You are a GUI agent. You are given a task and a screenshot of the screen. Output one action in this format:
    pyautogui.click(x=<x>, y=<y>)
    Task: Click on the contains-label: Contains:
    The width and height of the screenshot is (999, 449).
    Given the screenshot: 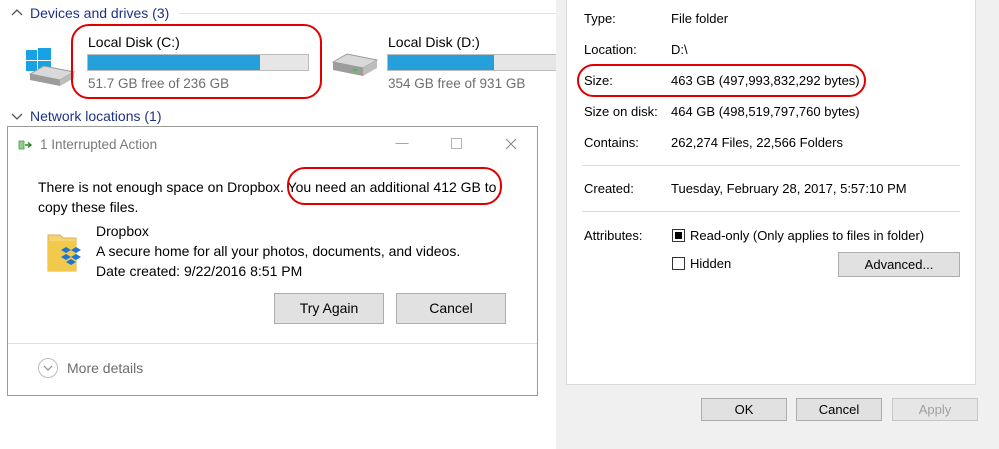 What is the action you would take?
    pyautogui.click(x=611, y=142)
    